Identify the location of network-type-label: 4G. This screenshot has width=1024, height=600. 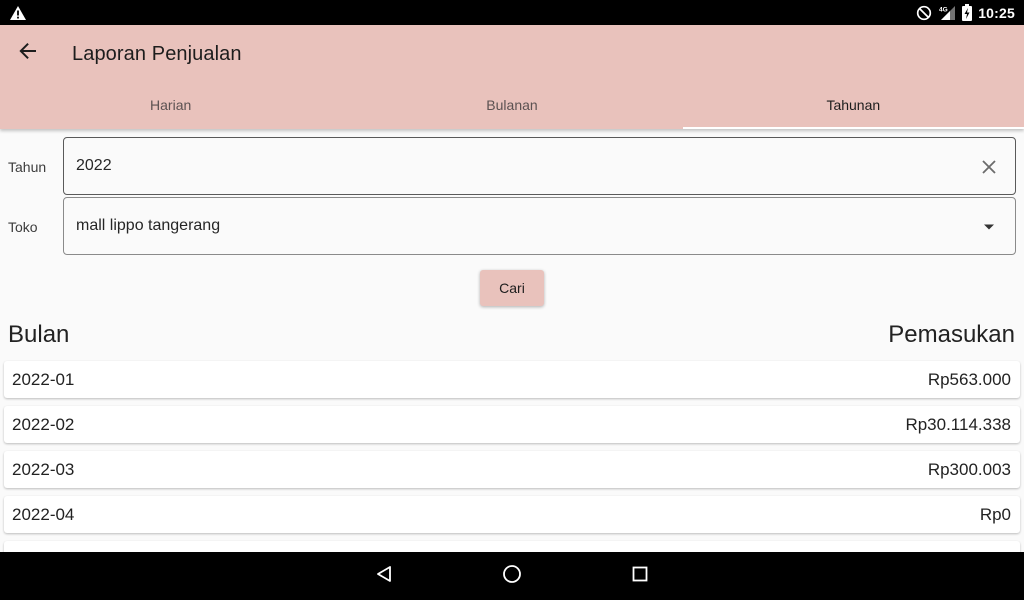
(943, 9).